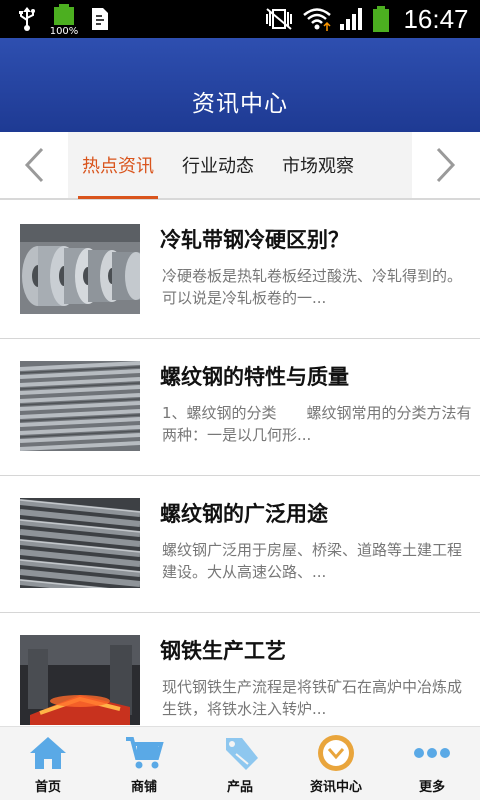 Image resolution: width=480 pixels, height=800 pixels. What do you see at coordinates (80, 406) in the screenshot?
I see `rebar-bundle-photo` at bounding box center [80, 406].